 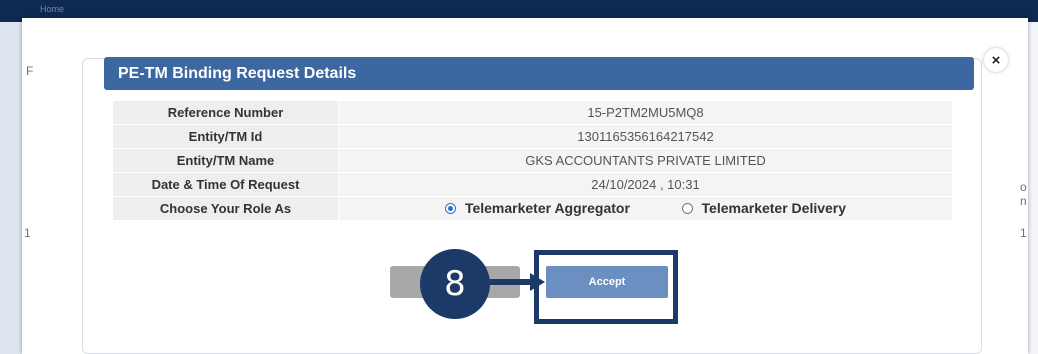 What do you see at coordinates (1023, 187) in the screenshot?
I see `background-text-fragment: o` at bounding box center [1023, 187].